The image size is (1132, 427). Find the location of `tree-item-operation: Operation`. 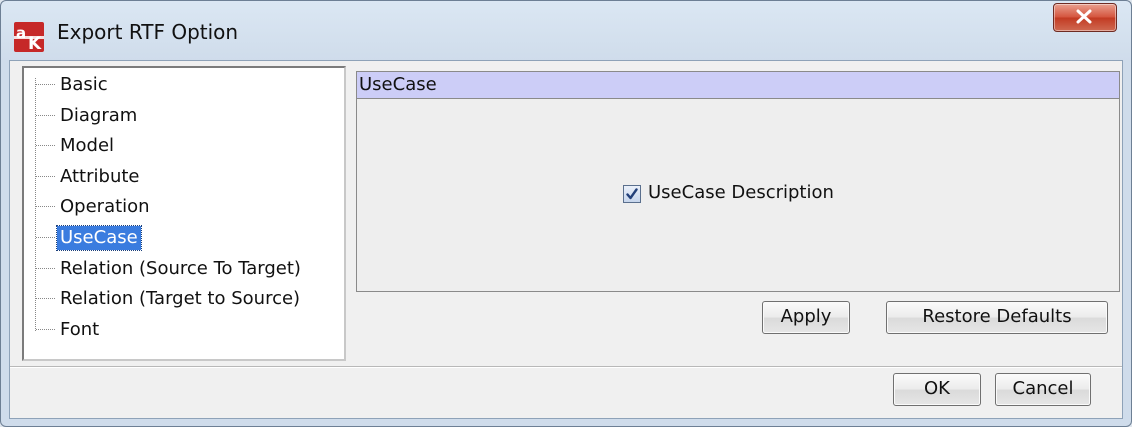

tree-item-operation: Operation is located at coordinates (183, 207).